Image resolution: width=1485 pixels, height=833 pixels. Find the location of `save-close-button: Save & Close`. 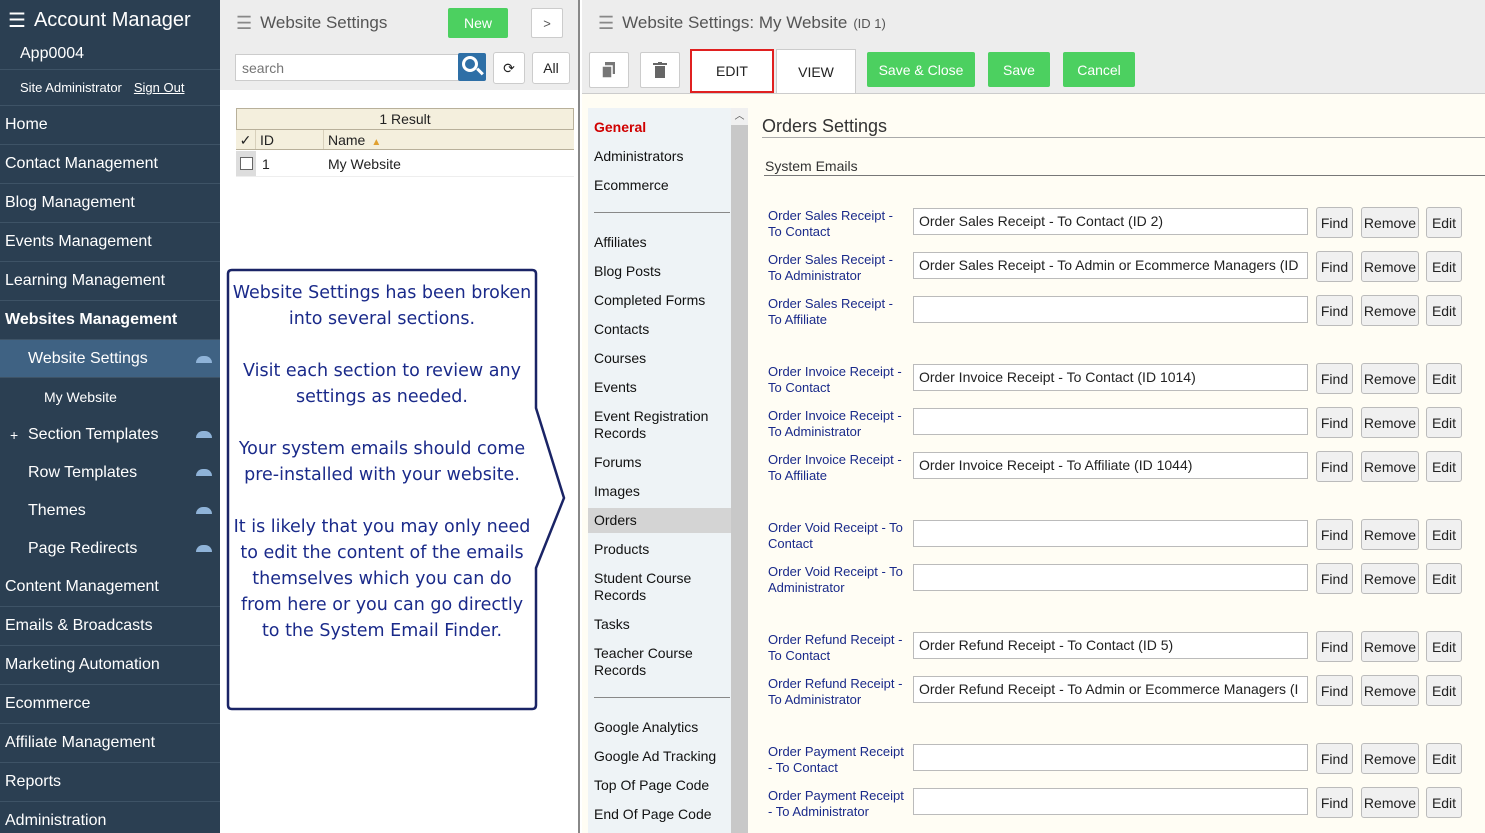

save-close-button: Save & Close is located at coordinates (921, 69).